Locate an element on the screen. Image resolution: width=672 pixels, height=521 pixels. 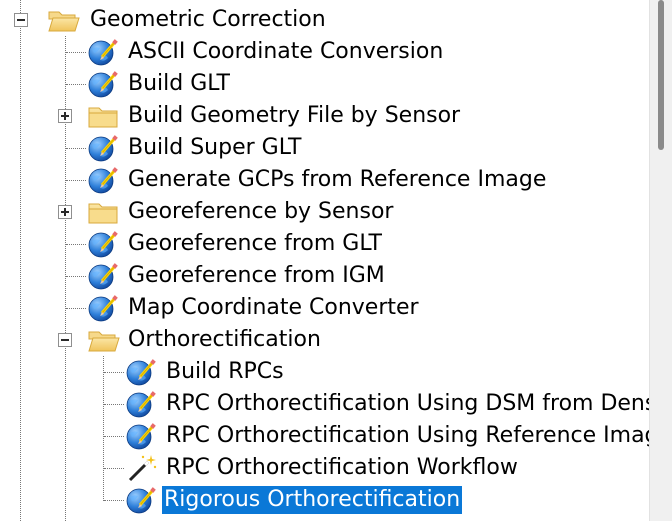
tree-item-label: Map Coordinate Converter is located at coordinates (273, 307).